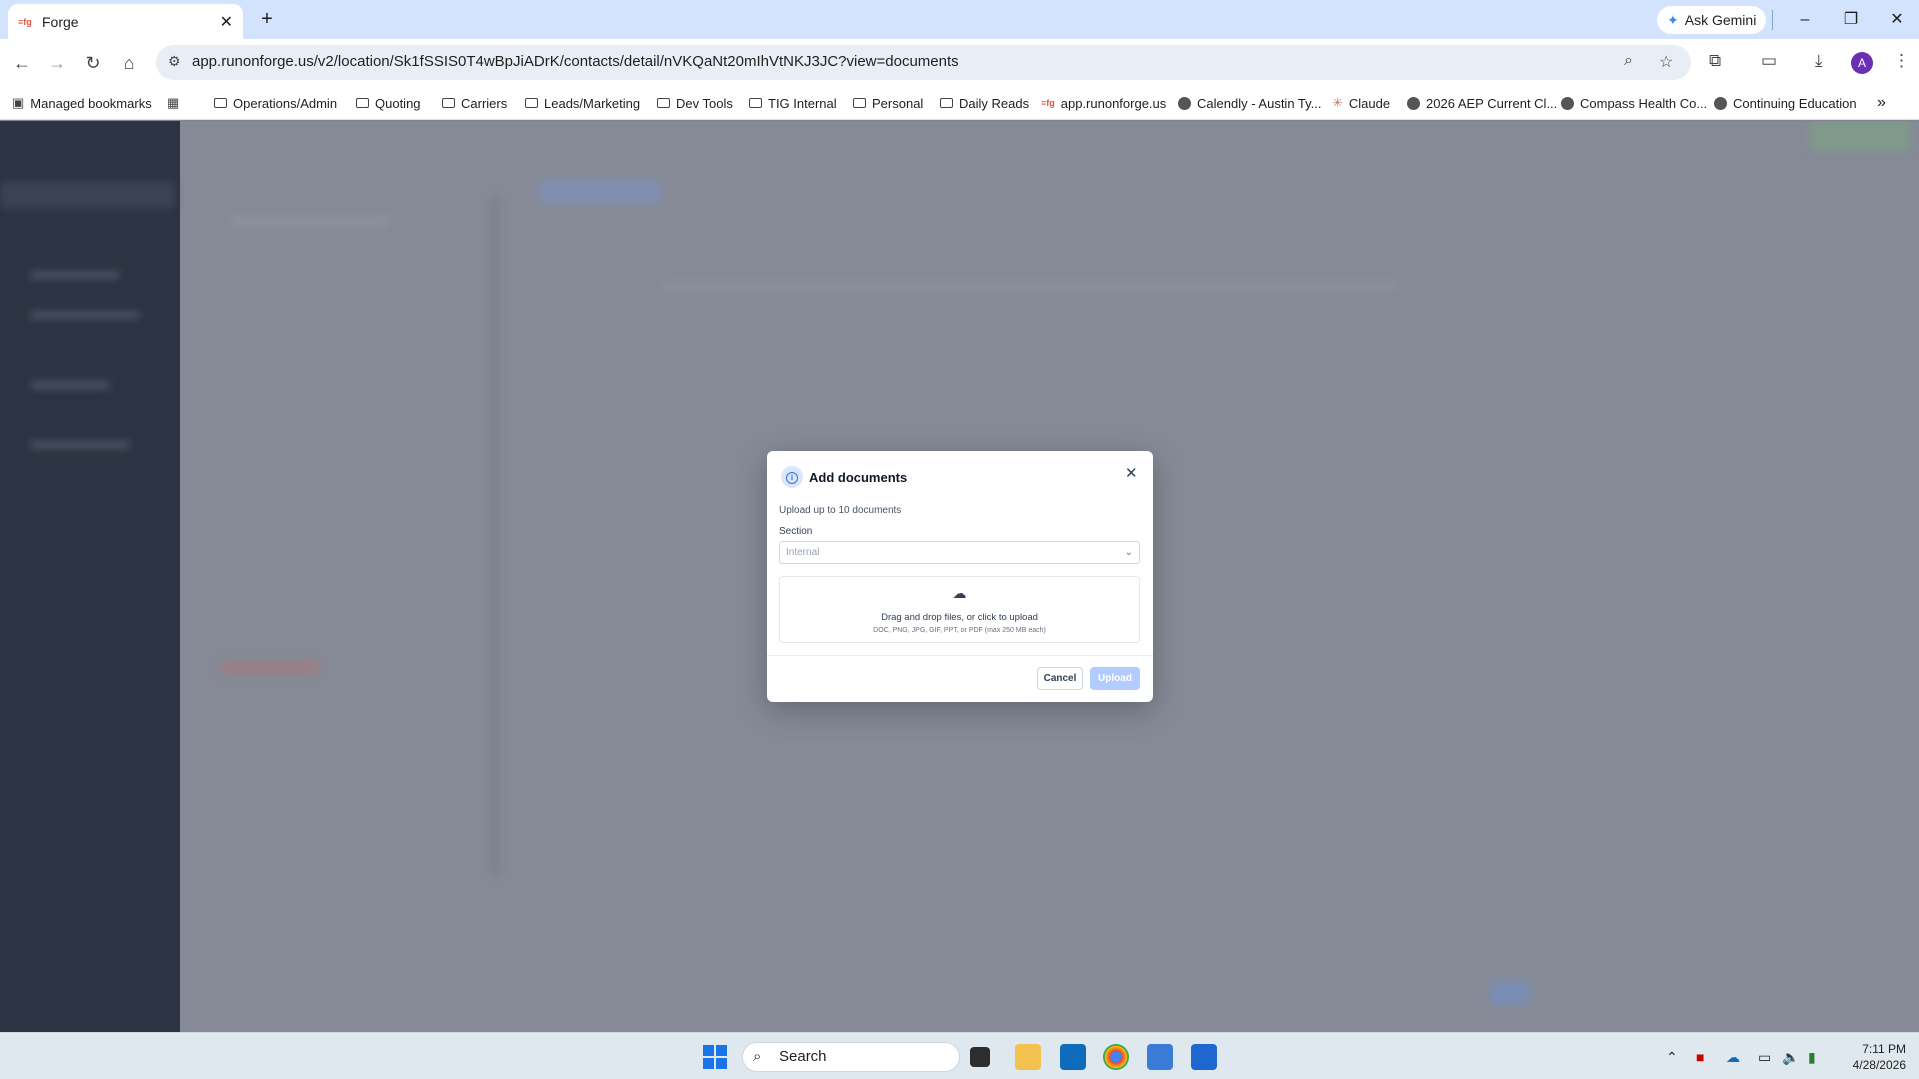  Describe the element at coordinates (851, 1057) in the screenshot. I see `taskbar-search: ⌕ Search` at that location.